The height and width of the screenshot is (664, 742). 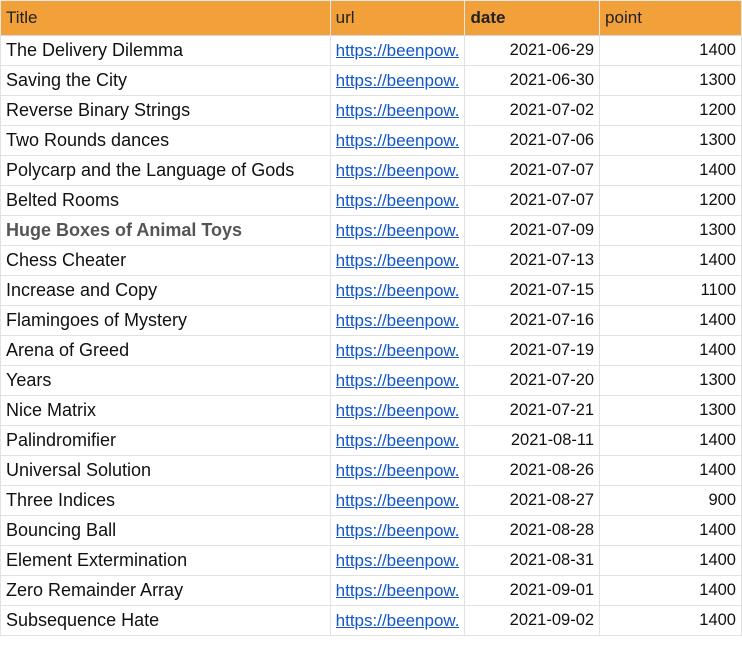 What do you see at coordinates (165, 18) in the screenshot?
I see `header-title: Title` at bounding box center [165, 18].